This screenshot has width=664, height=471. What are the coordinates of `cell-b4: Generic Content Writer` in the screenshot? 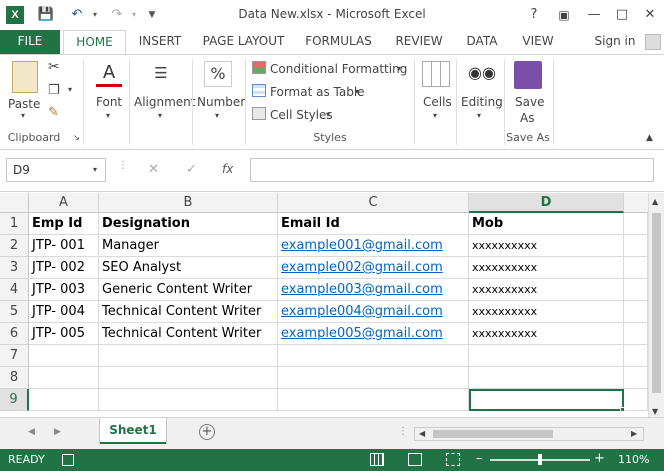 It's located at (188, 290).